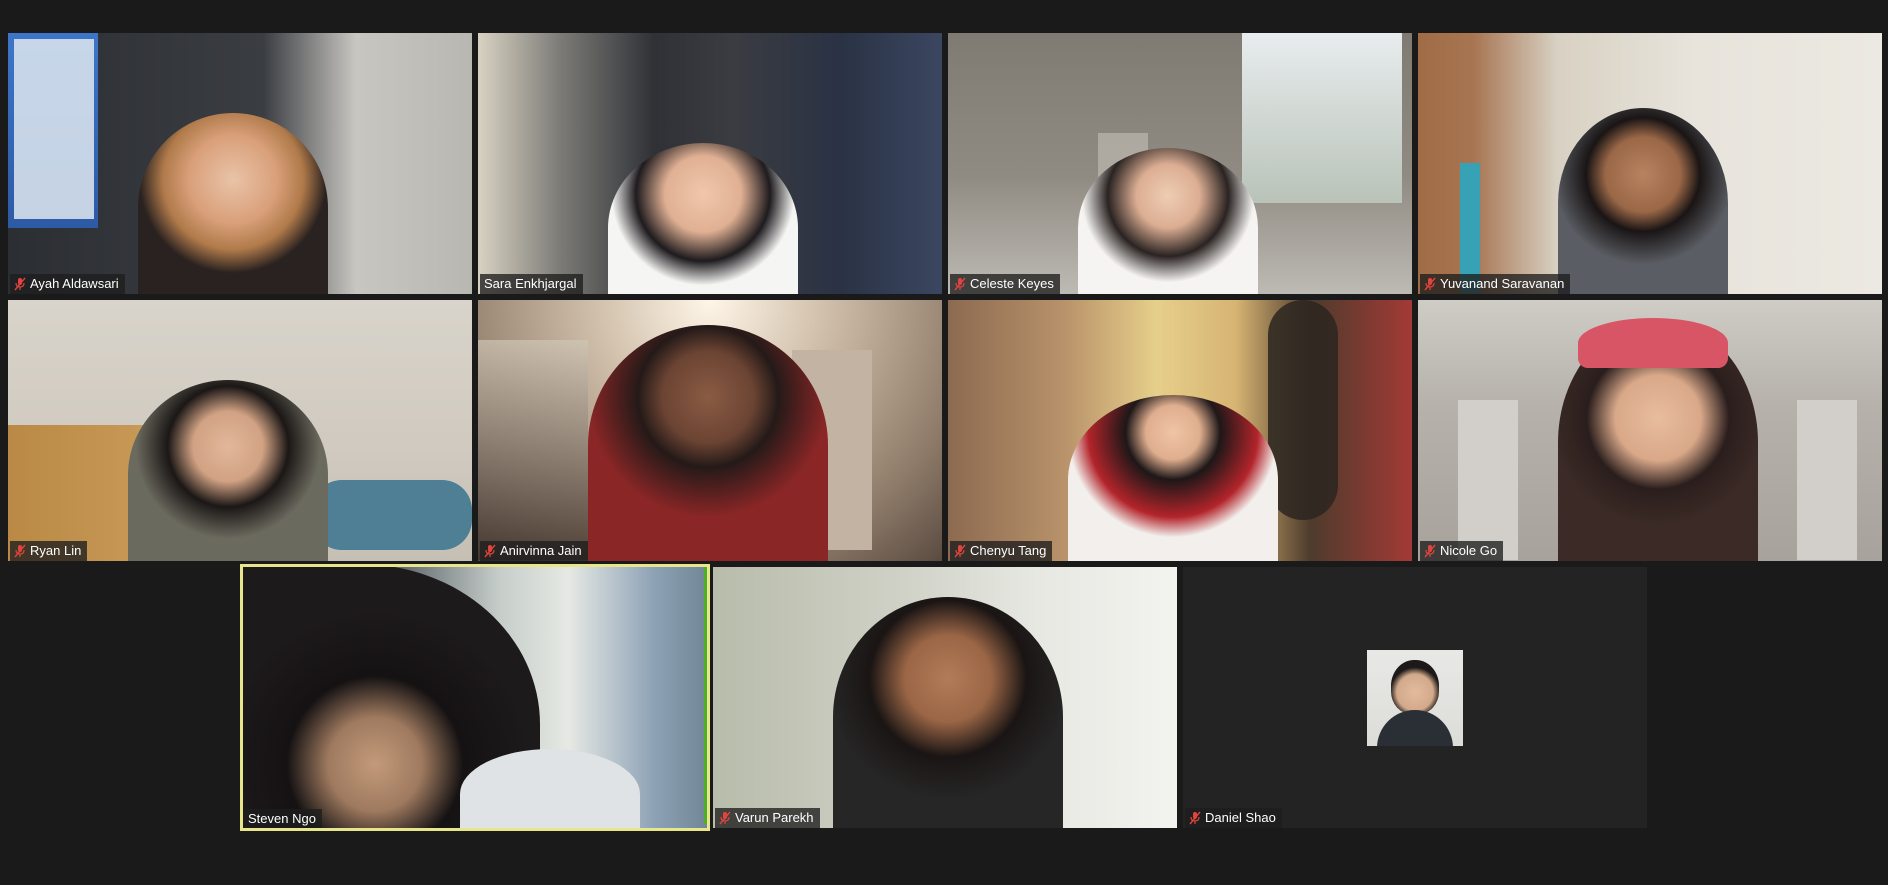  I want to click on participant-name-tag: Ayah Aldawsari, so click(67, 284).